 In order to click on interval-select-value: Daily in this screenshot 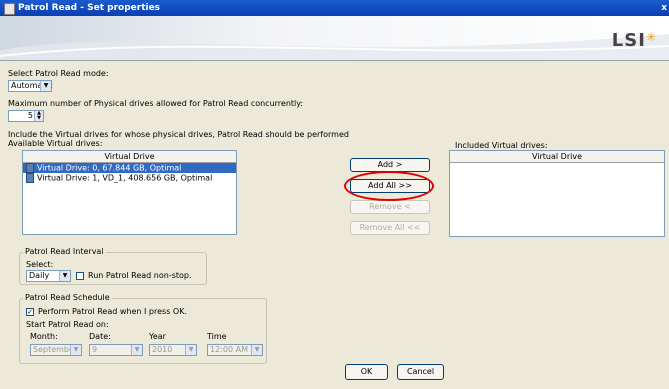, I will do `click(39, 275)`.